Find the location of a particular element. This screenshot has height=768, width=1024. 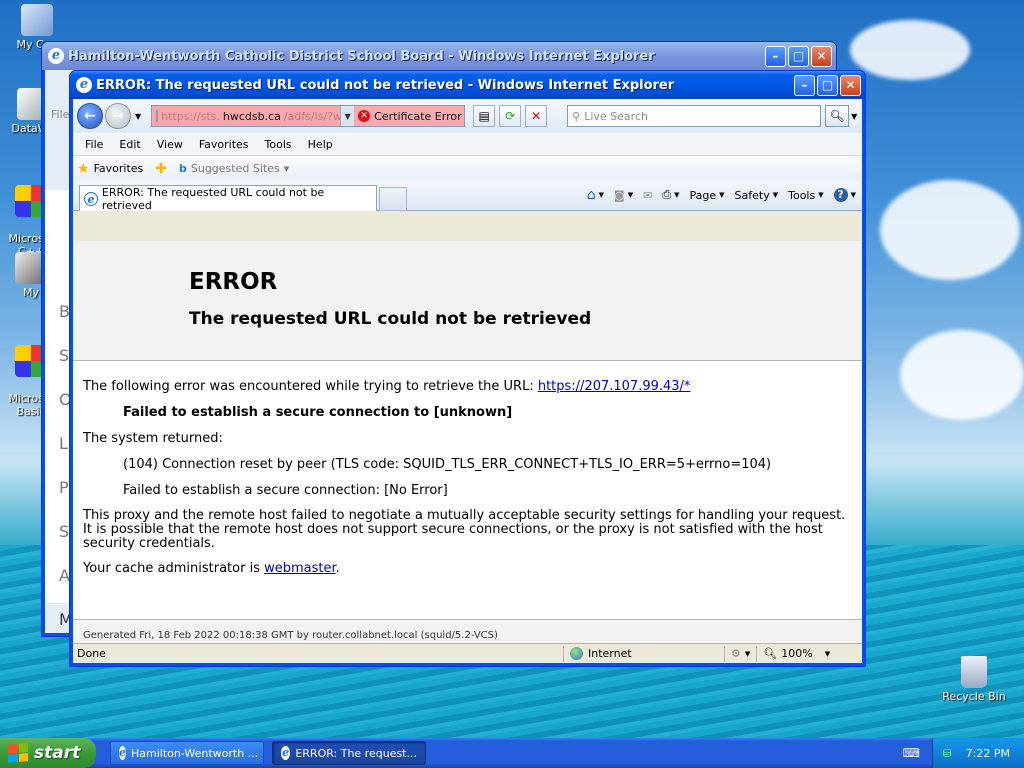

menu-bar: File Edit View Favorites Tools Help is located at coordinates (467, 144).